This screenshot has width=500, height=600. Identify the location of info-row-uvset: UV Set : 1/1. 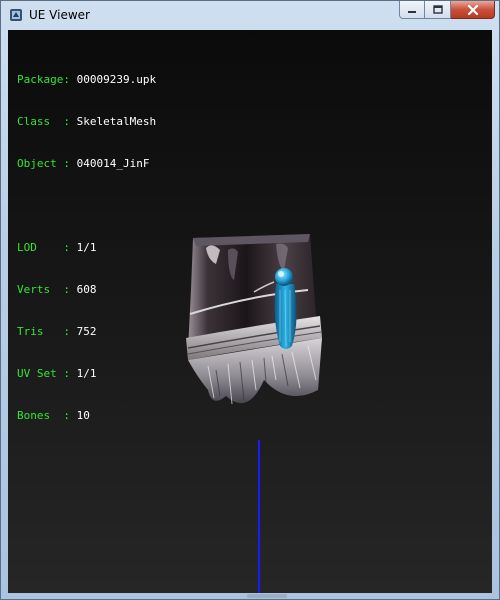
(57, 373).